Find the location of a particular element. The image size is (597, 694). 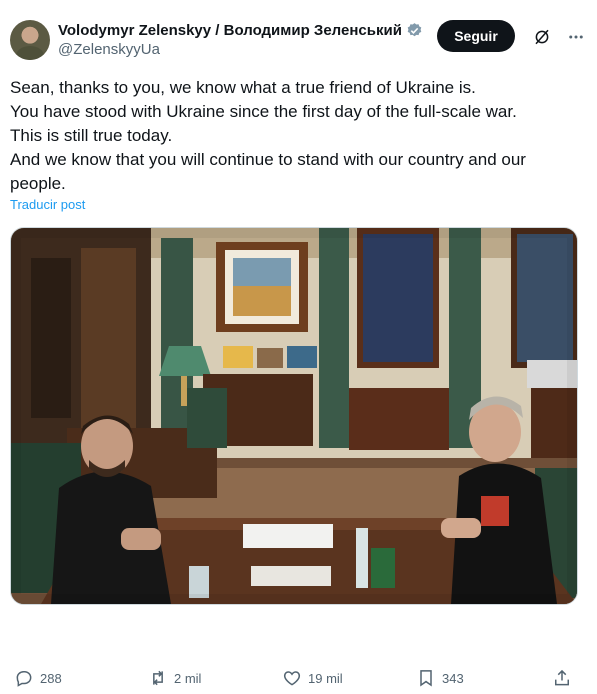

more-horizontal-icon is located at coordinates (576, 37).